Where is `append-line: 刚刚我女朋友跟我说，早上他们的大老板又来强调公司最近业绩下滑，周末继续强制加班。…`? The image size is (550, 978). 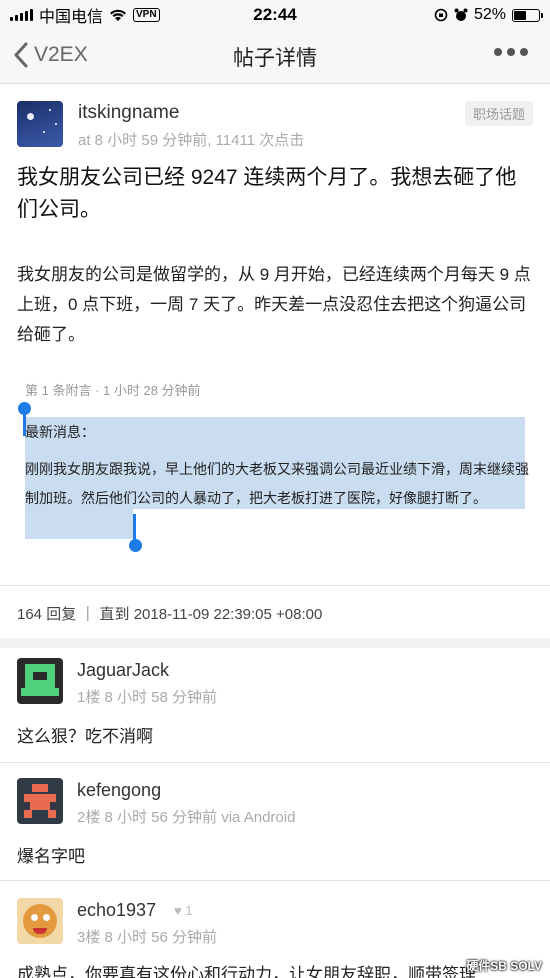 append-line: 刚刚我女朋友跟我说，早上他们的大老板又来强调公司最近业绩下滑，周末继续强制加班。… is located at coordinates (277, 483).